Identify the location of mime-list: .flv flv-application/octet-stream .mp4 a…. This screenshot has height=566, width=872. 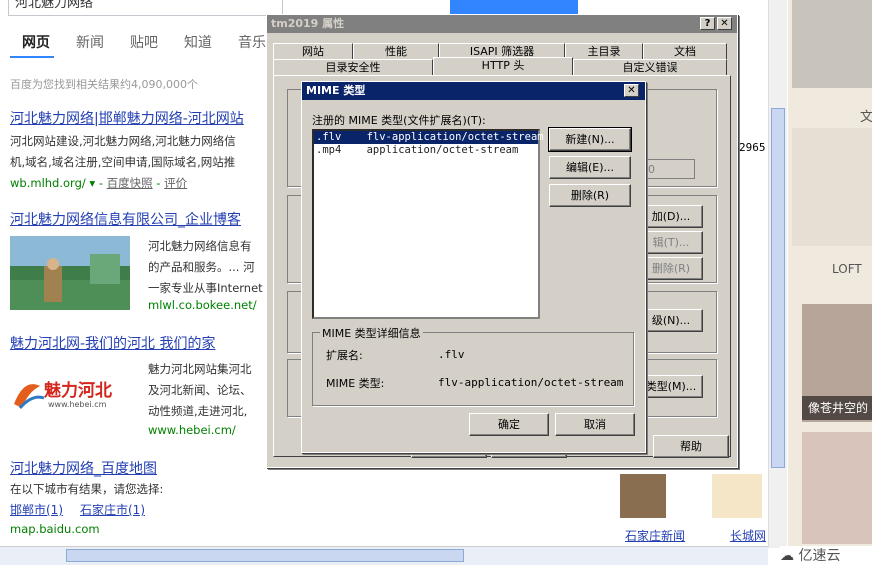
(428, 224).